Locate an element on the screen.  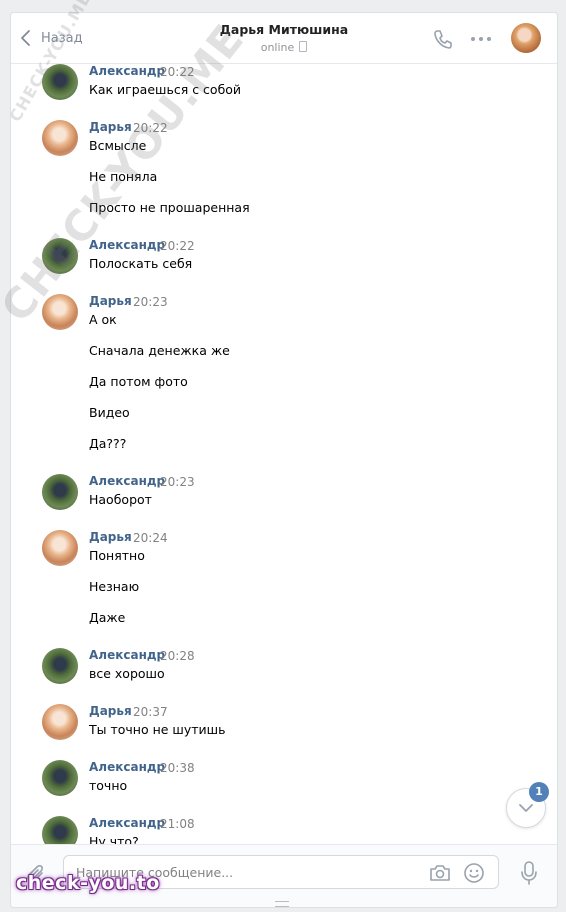
message-text: Всмысле is located at coordinates (118, 145).